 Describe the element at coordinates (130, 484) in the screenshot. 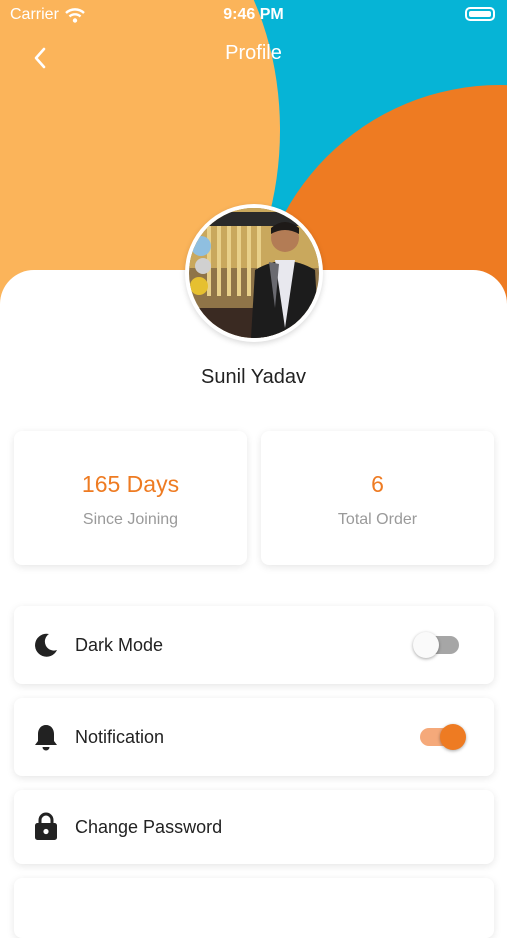

I see `stat-value: 165 Days` at that location.